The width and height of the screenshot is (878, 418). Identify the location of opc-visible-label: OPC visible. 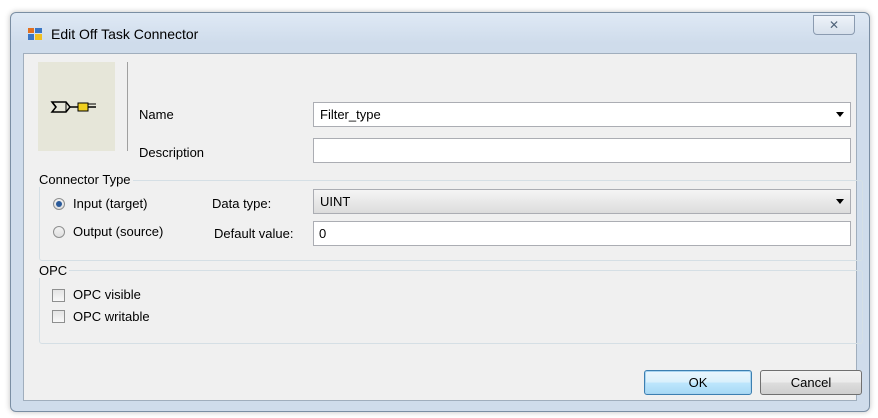
(107, 294).